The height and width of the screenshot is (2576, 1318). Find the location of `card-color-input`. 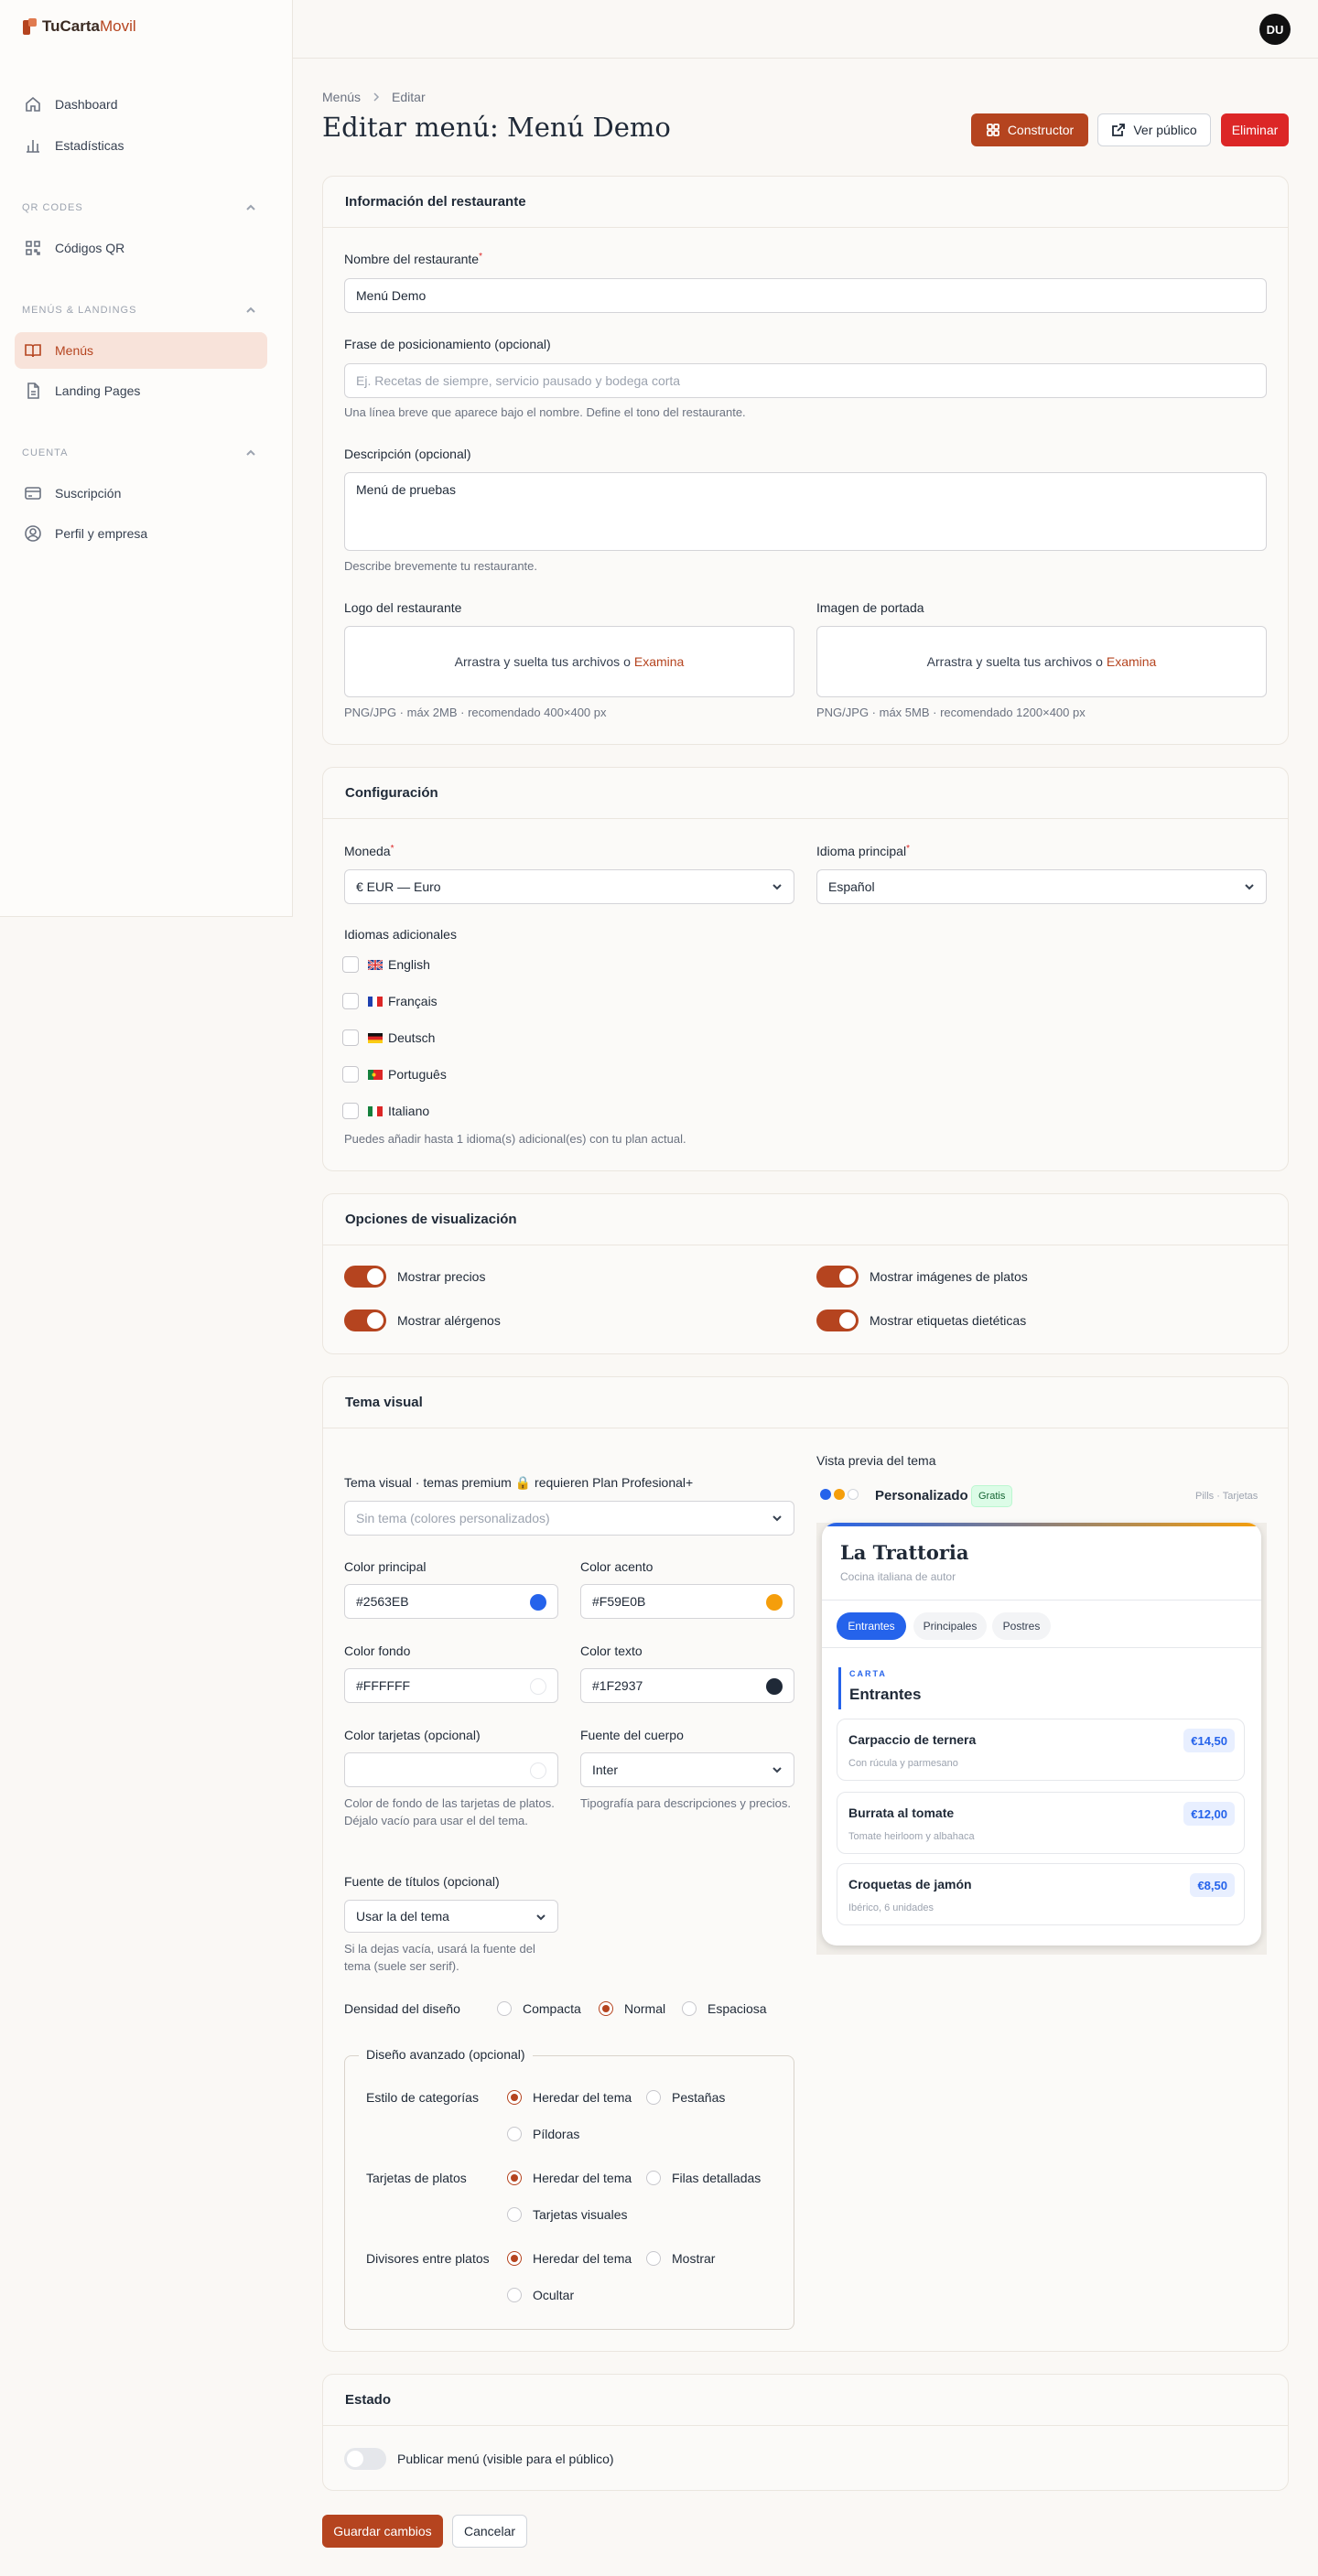

card-color-input is located at coordinates (451, 1769).